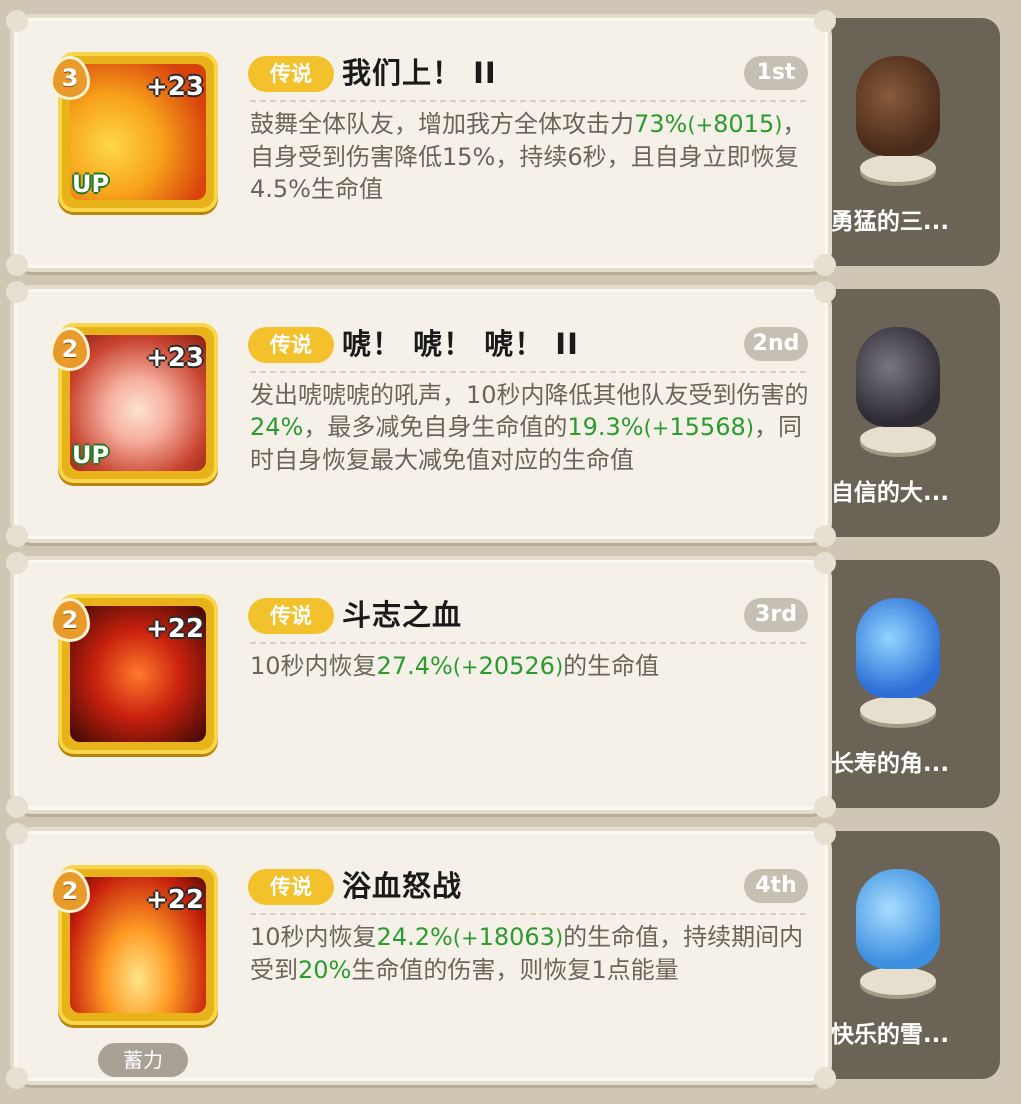 The width and height of the screenshot is (1021, 1104). I want to click on highlight-value: 24%, so click(277, 427).